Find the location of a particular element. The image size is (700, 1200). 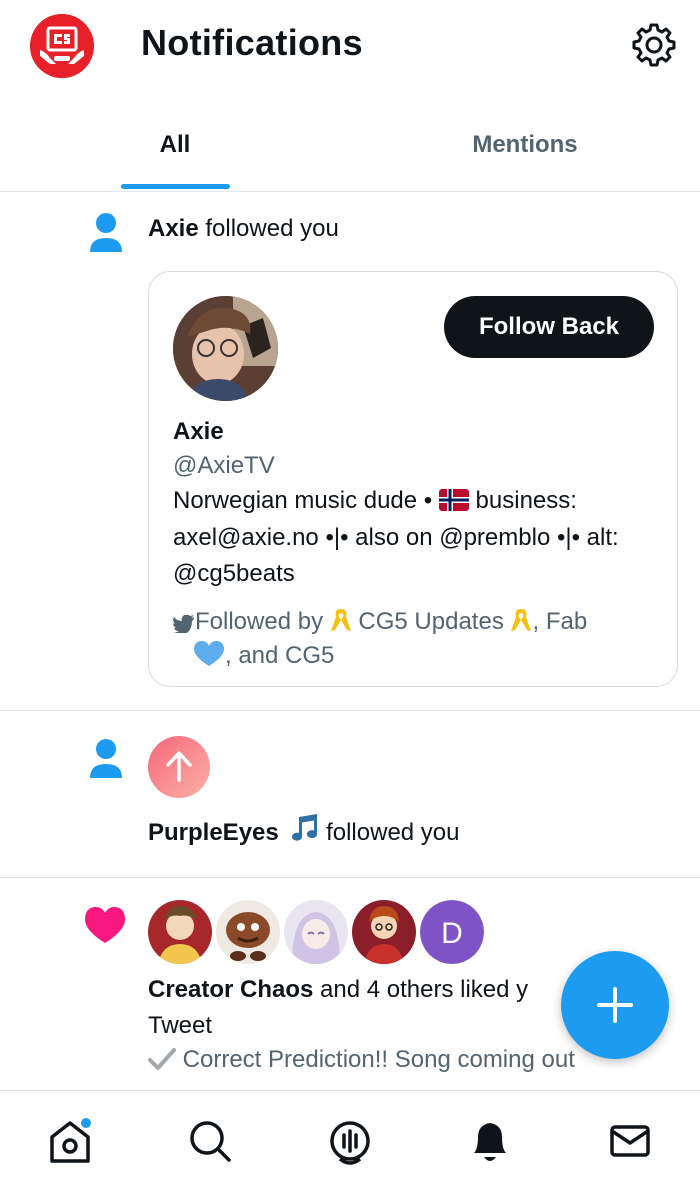

tab-all: All is located at coordinates (175, 145).